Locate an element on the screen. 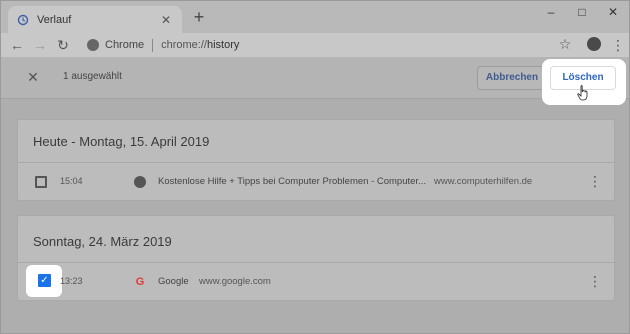 The image size is (630, 334). omnibox-url-prefix: chrome:// is located at coordinates (184, 45).